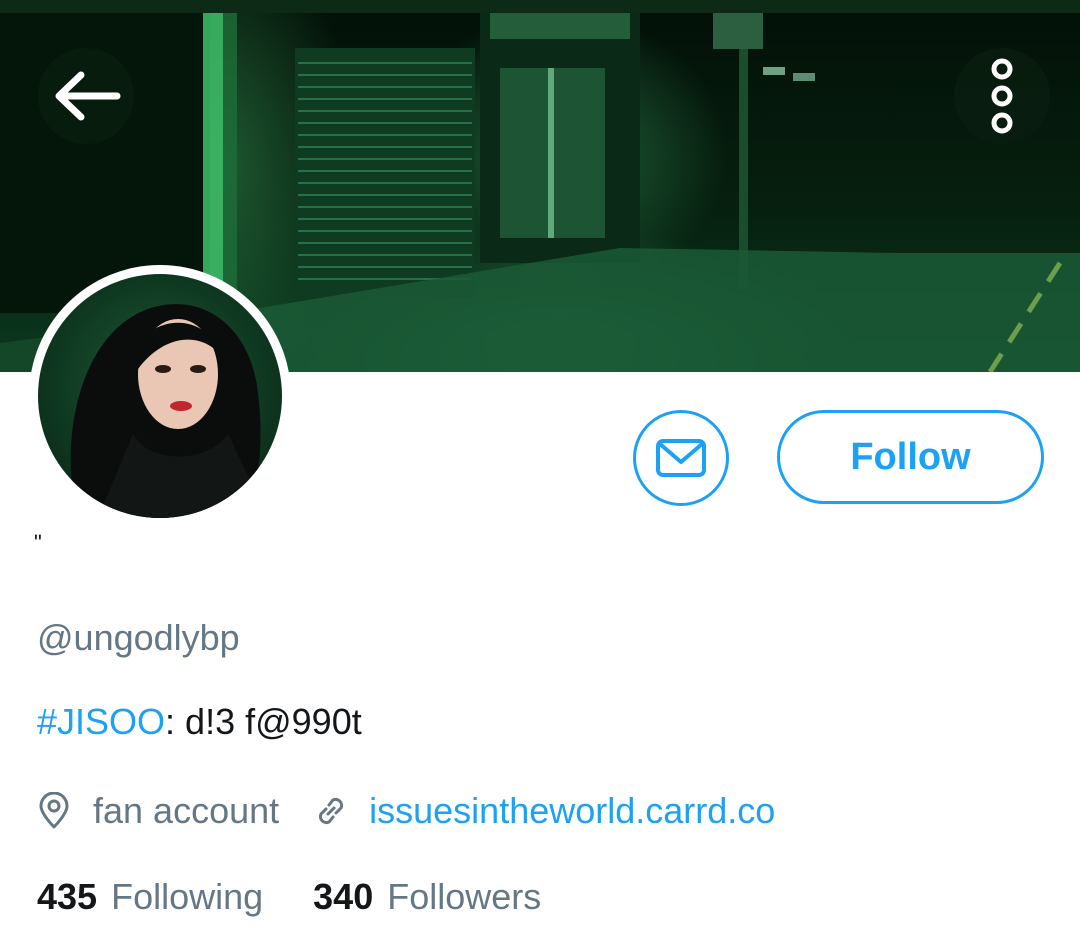 This screenshot has width=1080, height=929. I want to click on back-button, so click(86, 96).